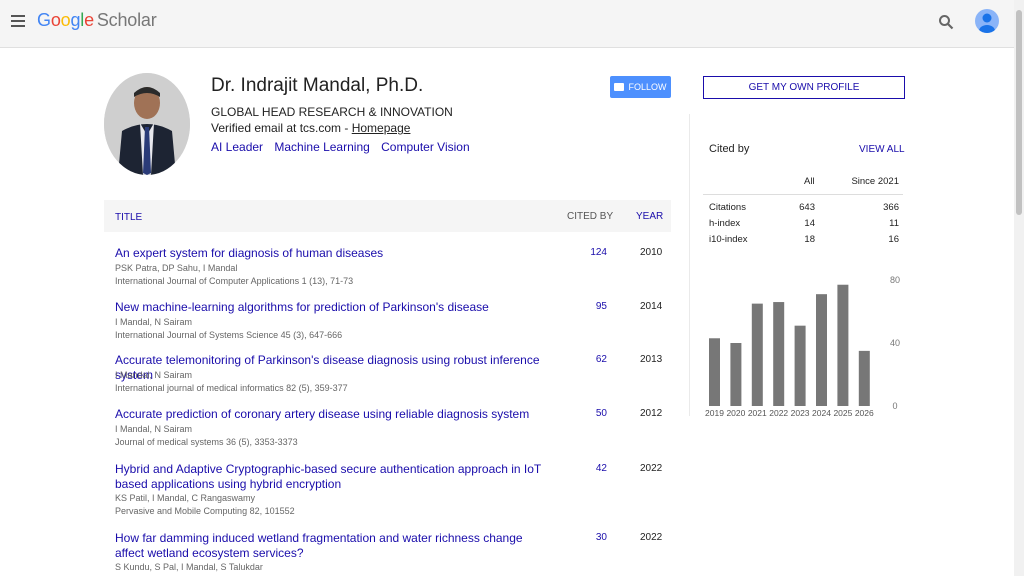 The height and width of the screenshot is (576, 1024). Describe the element at coordinates (875, 181) in the screenshot. I see `since-column-header: Since 2021` at that location.